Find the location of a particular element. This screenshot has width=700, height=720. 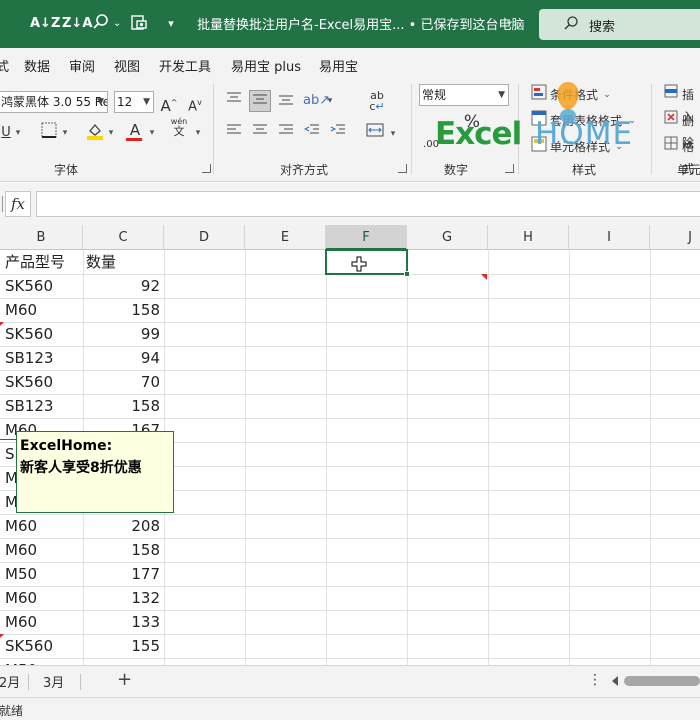

underline-icon: U is located at coordinates (7, 133).